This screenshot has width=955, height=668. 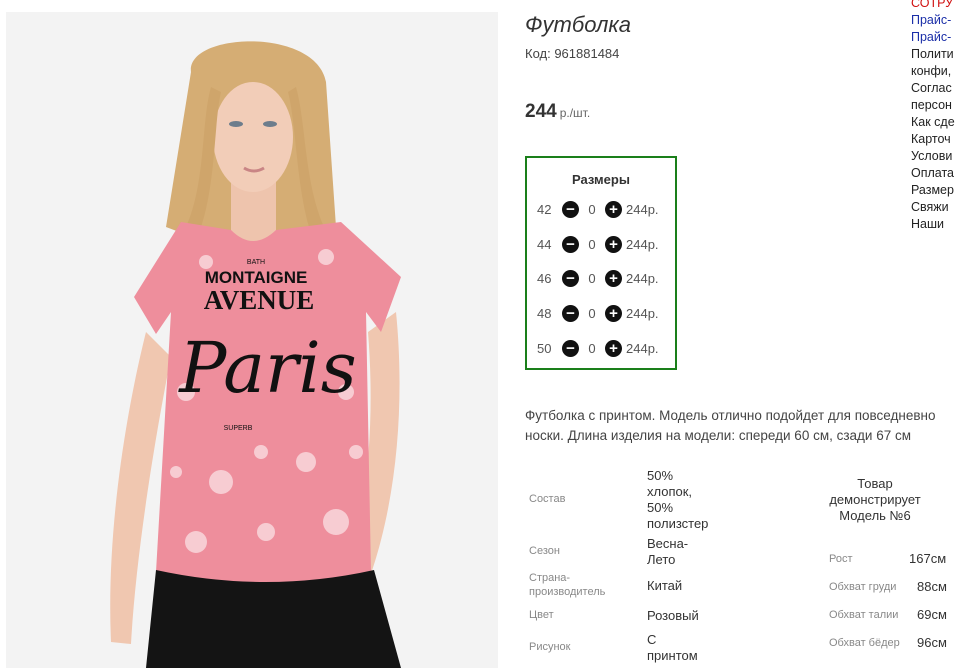 I want to click on model-heading: Товар демонстрирует Модель №6, so click(x=875, y=500).